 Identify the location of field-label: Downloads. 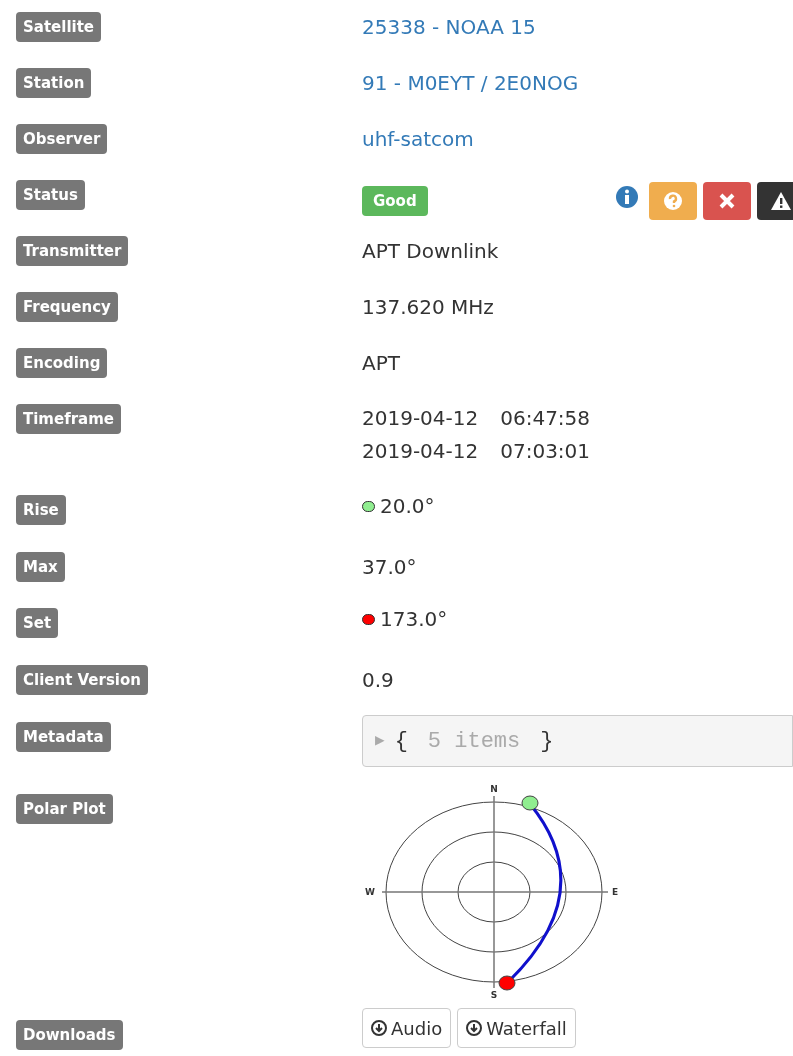
(69, 1035).